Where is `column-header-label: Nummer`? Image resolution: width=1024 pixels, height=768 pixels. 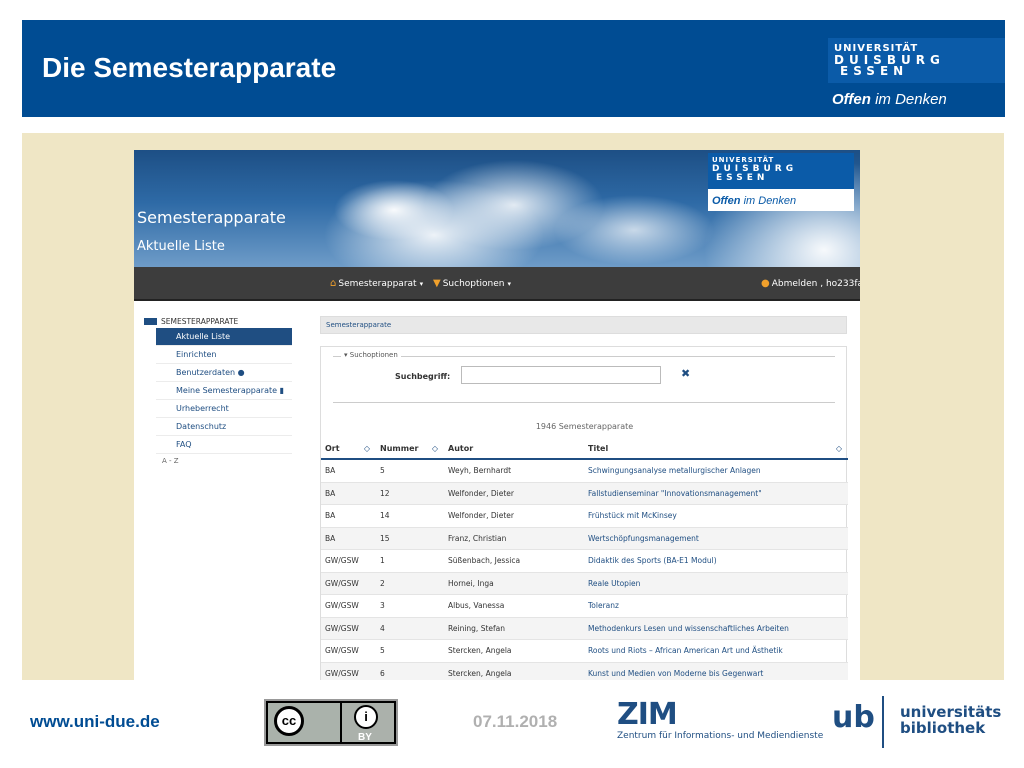
column-header-label: Nummer is located at coordinates (399, 448).